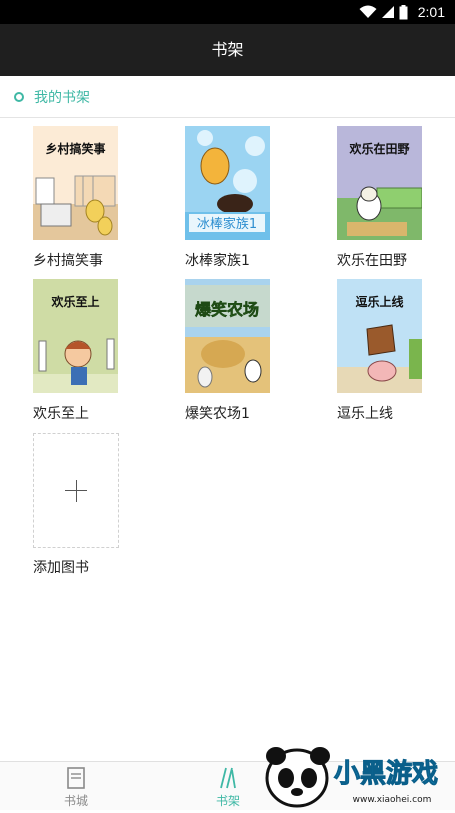  I want to click on tab-bookshelf: 书架, so click(228, 786).